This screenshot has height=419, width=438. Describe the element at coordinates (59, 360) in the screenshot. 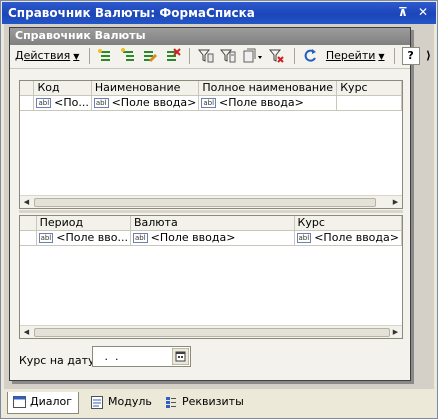

I see `rate-date-label: Курс на дату:` at that location.